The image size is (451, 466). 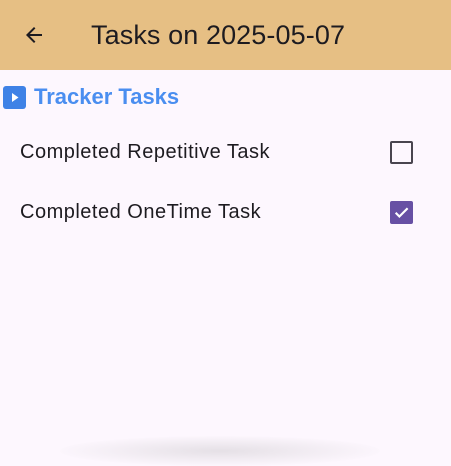 I want to click on task-row-repetitive: Completed Repetitive Task, so click(x=225, y=152).